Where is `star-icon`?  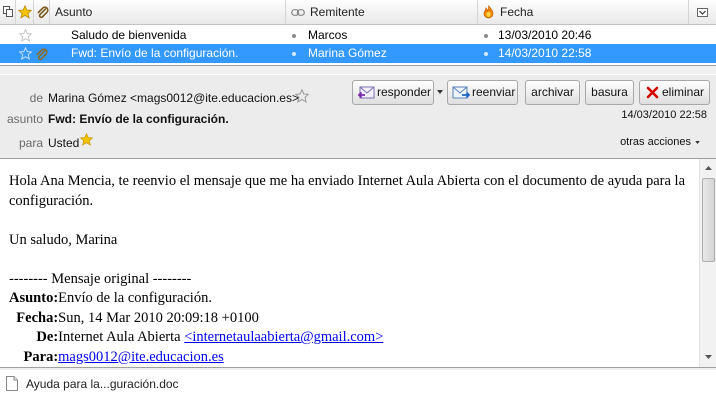 star-icon is located at coordinates (25, 12).